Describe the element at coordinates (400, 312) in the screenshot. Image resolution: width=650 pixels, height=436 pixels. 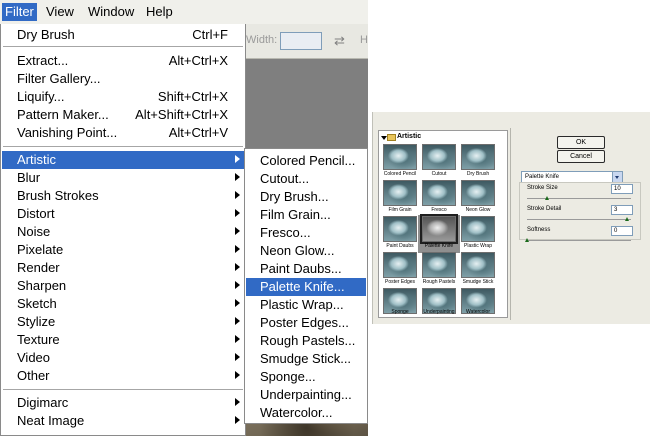
I see `thumbnail-label: Sponge` at that location.